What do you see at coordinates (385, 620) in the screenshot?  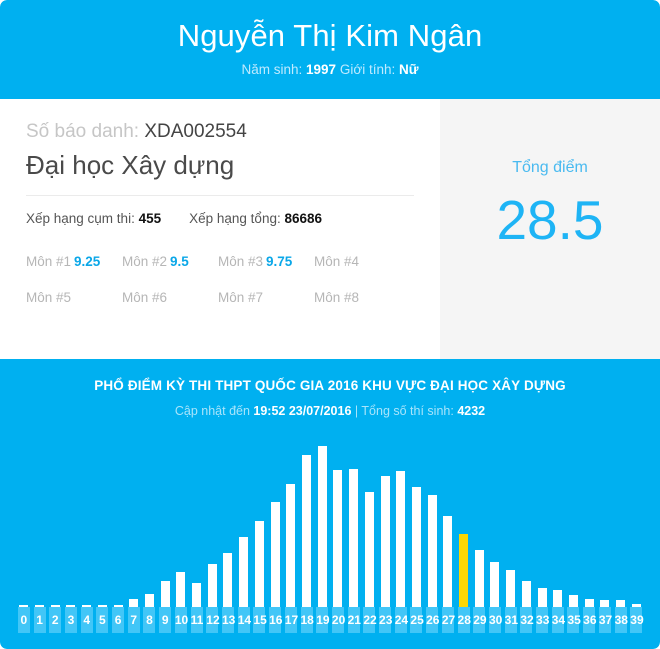 I see `x-tick: 23` at bounding box center [385, 620].